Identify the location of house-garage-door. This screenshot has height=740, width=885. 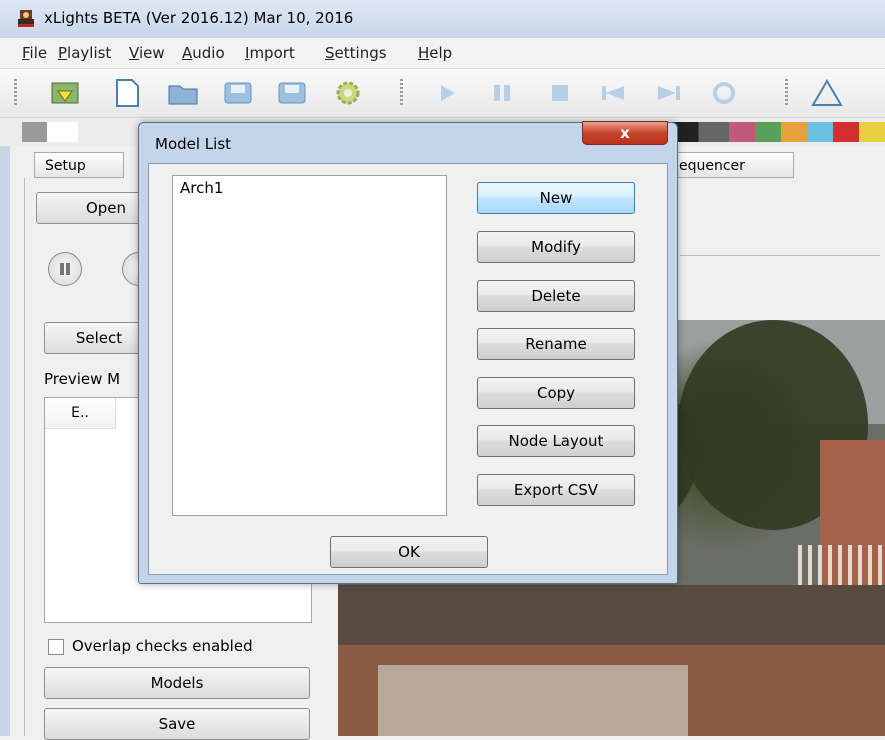
(533, 700).